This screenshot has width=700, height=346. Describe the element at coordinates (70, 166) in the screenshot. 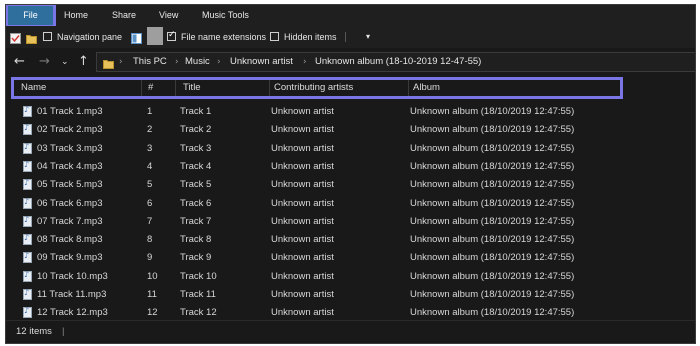

I see `file-name: 04 Track 4.mp3` at that location.